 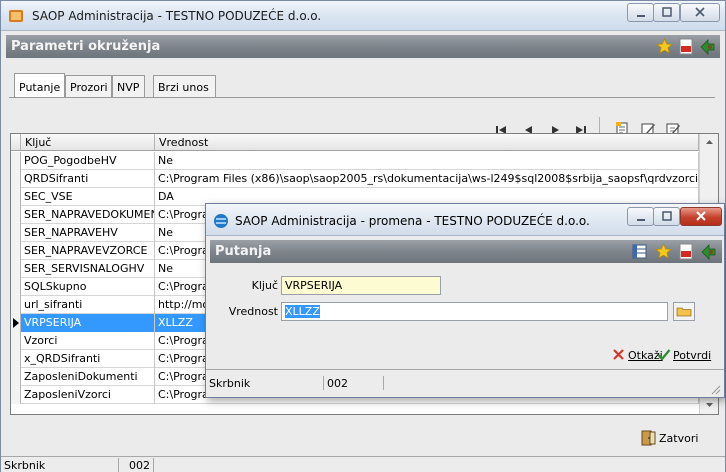 What do you see at coordinates (427, 161) in the screenshot?
I see `cell-value: Ne` at bounding box center [427, 161].